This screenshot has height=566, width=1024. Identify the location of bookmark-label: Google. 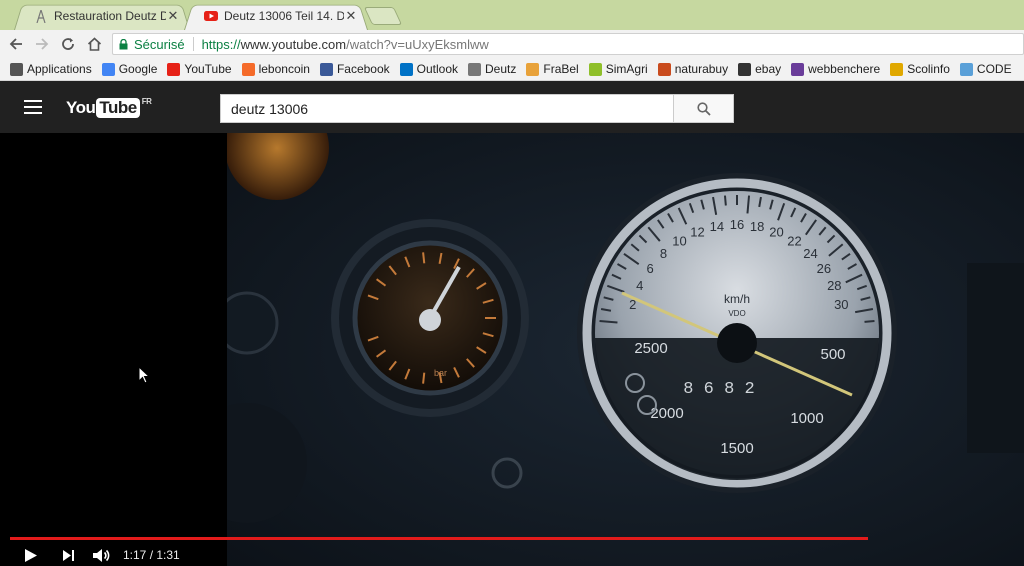
(138, 69).